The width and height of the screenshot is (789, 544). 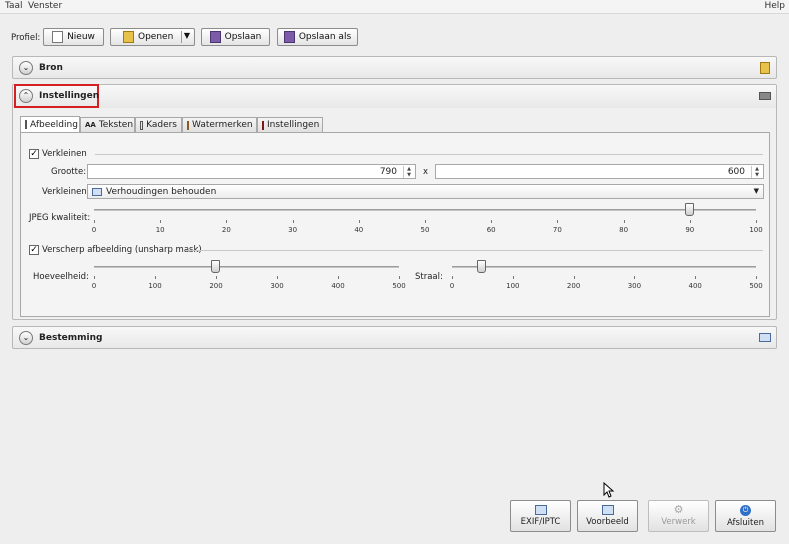 What do you see at coordinates (599, 171) in the screenshot?
I see `height-field: 600 ▲ ▼` at bounding box center [599, 171].